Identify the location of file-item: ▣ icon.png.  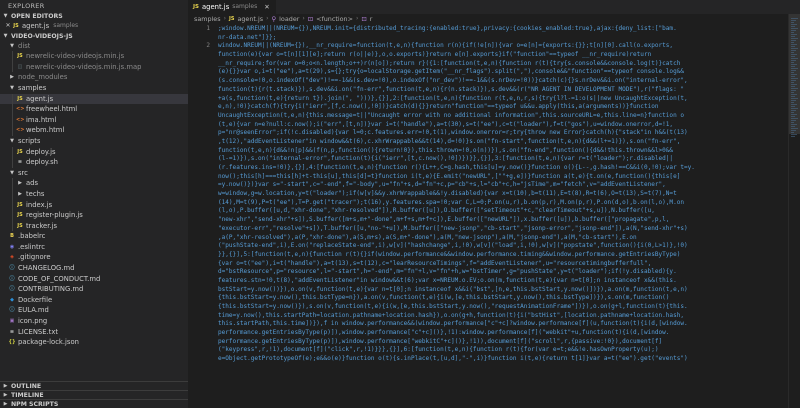
(94, 321).